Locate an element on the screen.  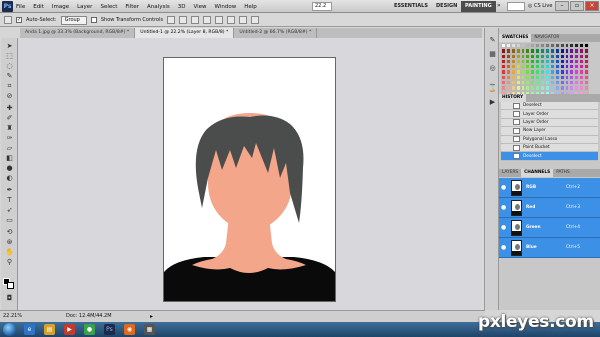
photoshop-taskbar-icon: Ps is located at coordinates (109, 329).